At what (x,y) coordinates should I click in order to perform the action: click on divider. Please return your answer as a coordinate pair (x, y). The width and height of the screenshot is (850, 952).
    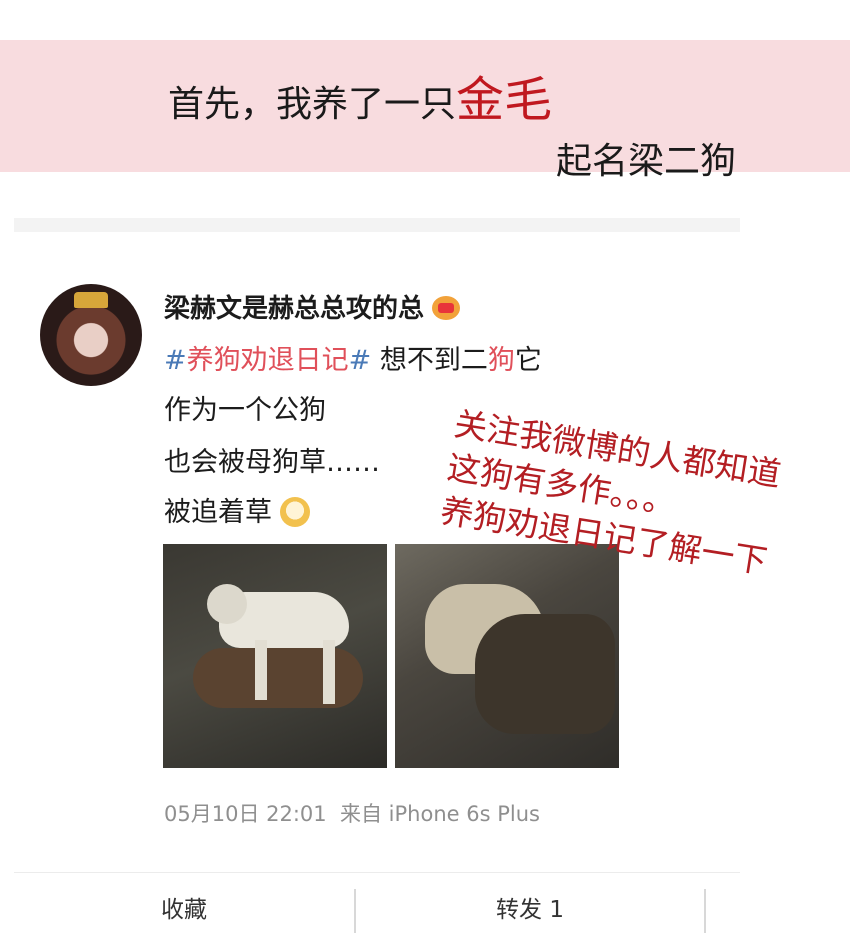
    Looking at the image, I should click on (705, 911).